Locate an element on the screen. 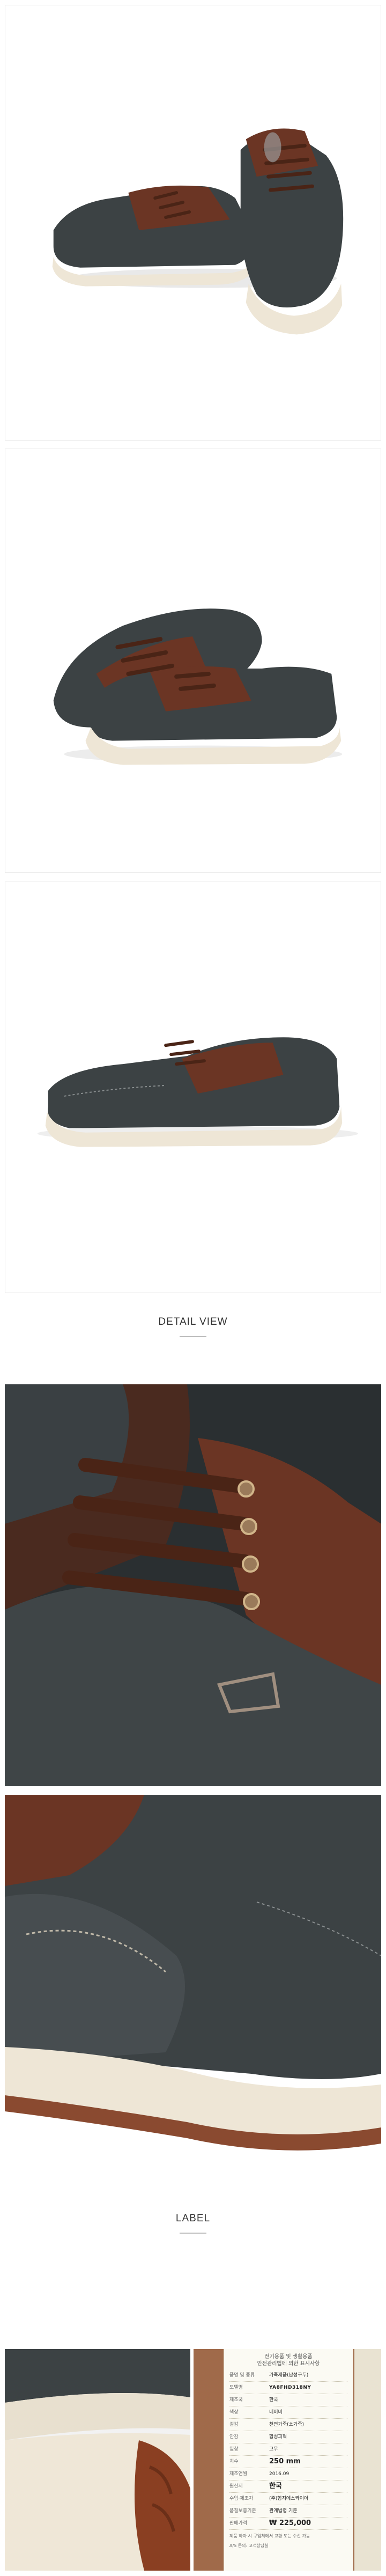 The height and width of the screenshot is (2576, 386). tag-value: 2016.09 is located at coordinates (279, 2474).